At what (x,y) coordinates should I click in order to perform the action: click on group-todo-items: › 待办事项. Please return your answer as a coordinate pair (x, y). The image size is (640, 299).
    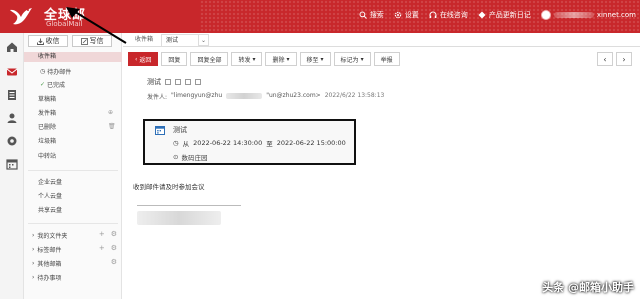
    Looking at the image, I should click on (46, 277).